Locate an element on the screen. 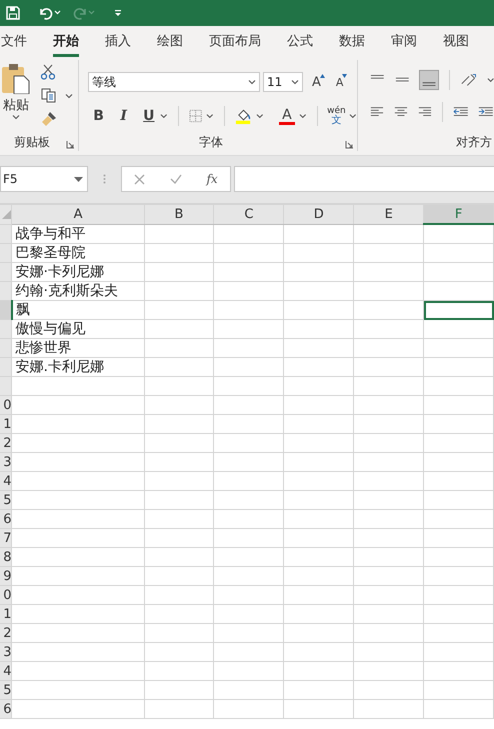  group-label: 对齐方 is located at coordinates (474, 142).